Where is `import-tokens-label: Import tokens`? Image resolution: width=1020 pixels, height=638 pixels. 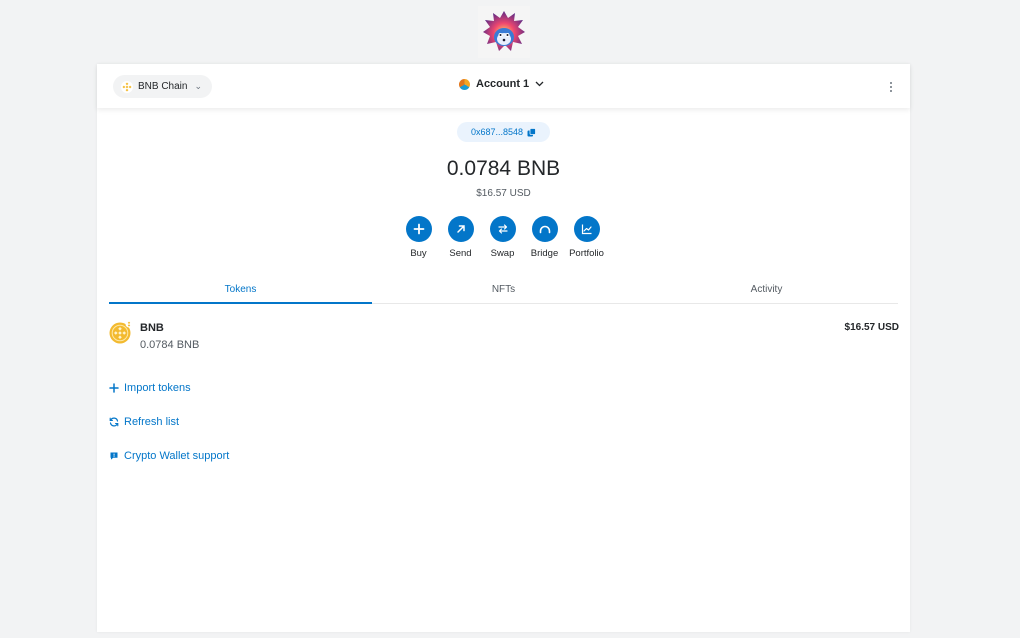 import-tokens-label: Import tokens is located at coordinates (157, 388).